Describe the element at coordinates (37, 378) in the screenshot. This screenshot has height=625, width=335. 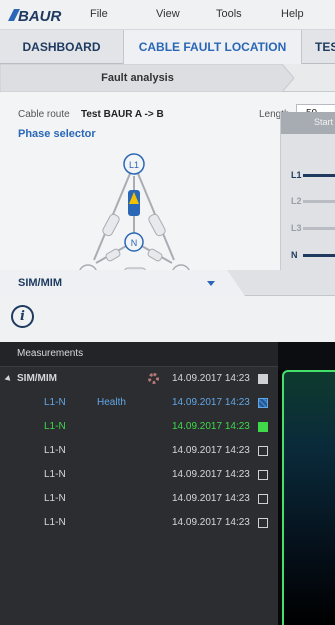
I see `measurement-group-name: SIM/MIM` at that location.